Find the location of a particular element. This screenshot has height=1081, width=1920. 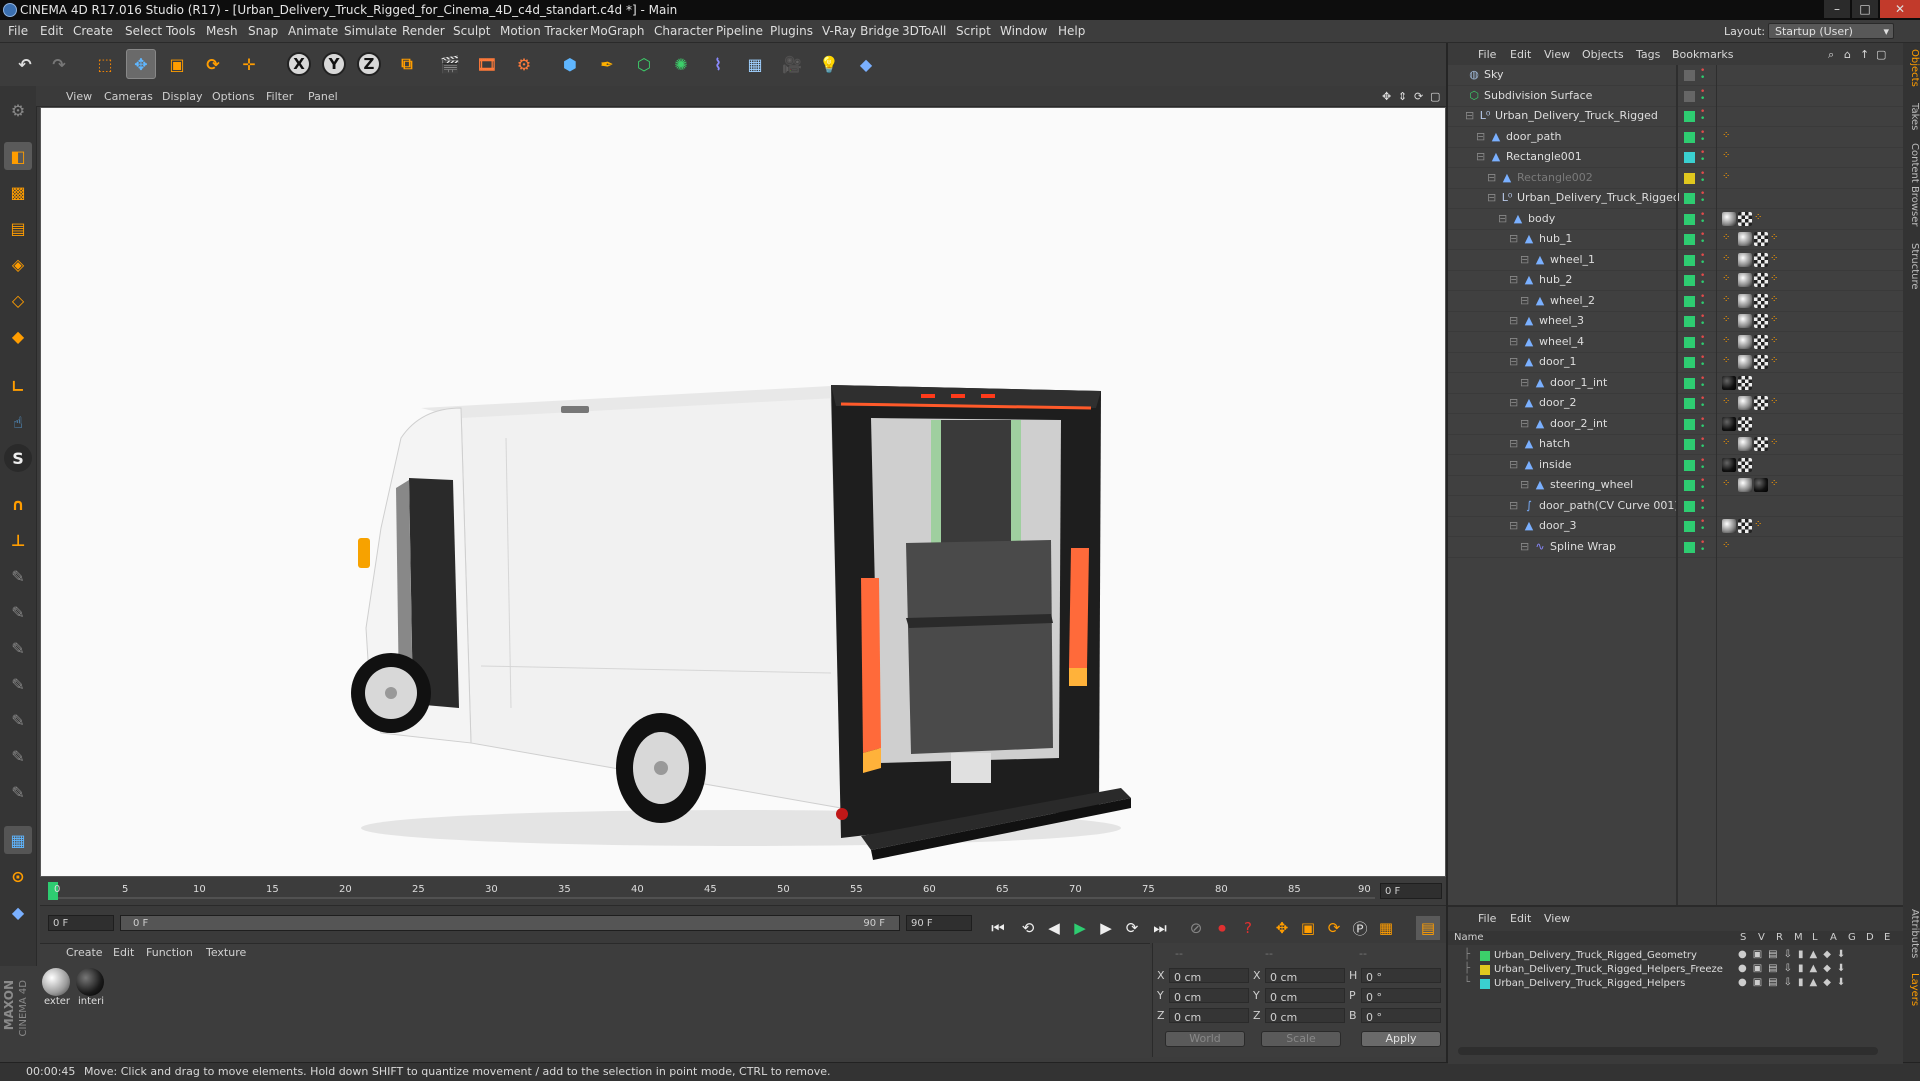

side-tab-objects: Objects is located at coordinates (1912, 68).